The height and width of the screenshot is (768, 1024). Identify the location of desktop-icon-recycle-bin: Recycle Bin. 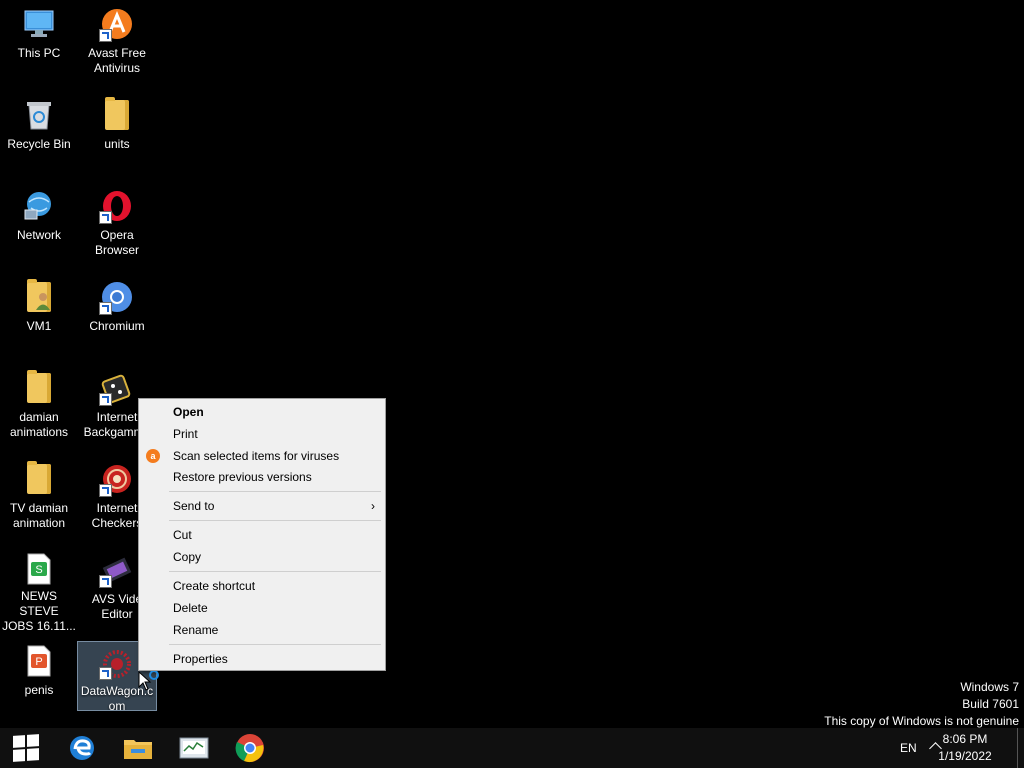
(39, 135).